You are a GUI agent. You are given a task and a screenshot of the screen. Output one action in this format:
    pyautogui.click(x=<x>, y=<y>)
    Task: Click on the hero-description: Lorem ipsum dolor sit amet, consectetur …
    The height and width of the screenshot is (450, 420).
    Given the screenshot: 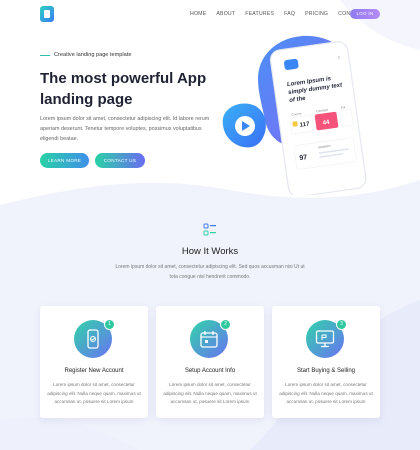 What is the action you would take?
    pyautogui.click(x=125, y=129)
    